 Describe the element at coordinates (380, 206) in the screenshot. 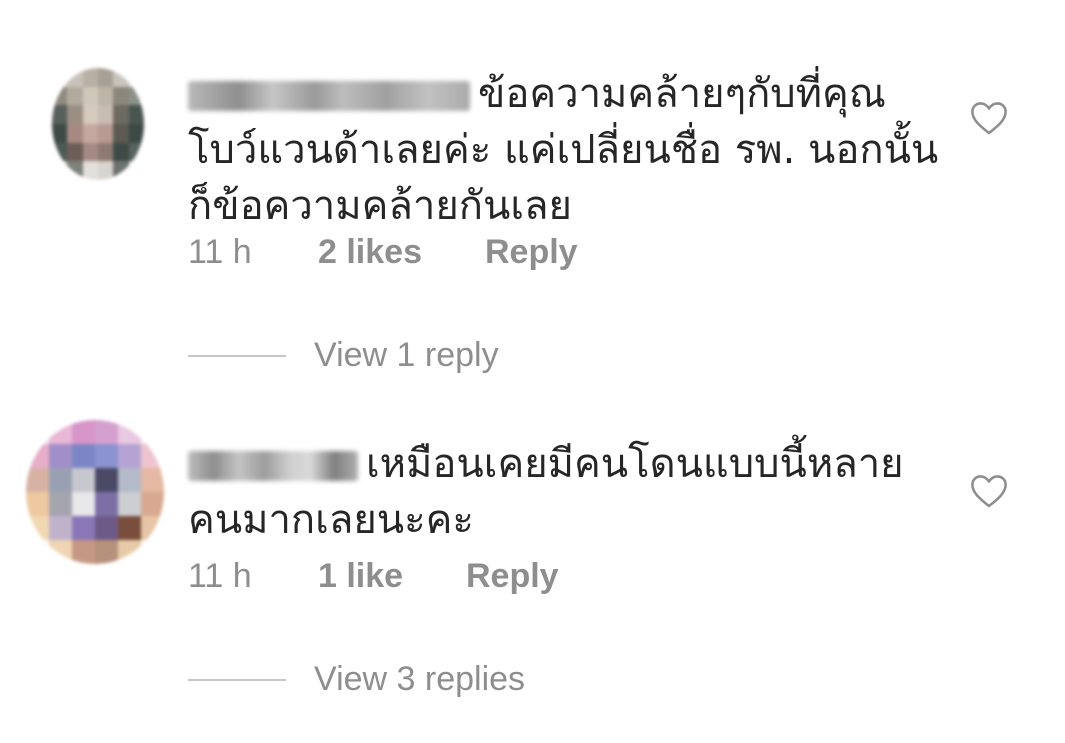

I see `comment-line: ก็ข้อความคล้ายกันเลย` at that location.